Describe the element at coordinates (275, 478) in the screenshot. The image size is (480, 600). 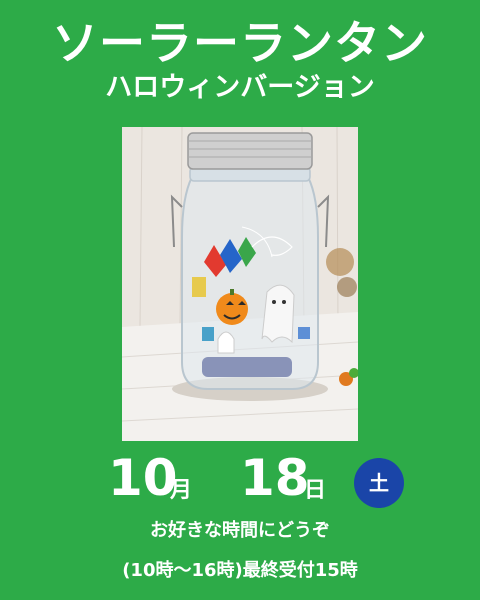
I see `date-day: 18` at that location.